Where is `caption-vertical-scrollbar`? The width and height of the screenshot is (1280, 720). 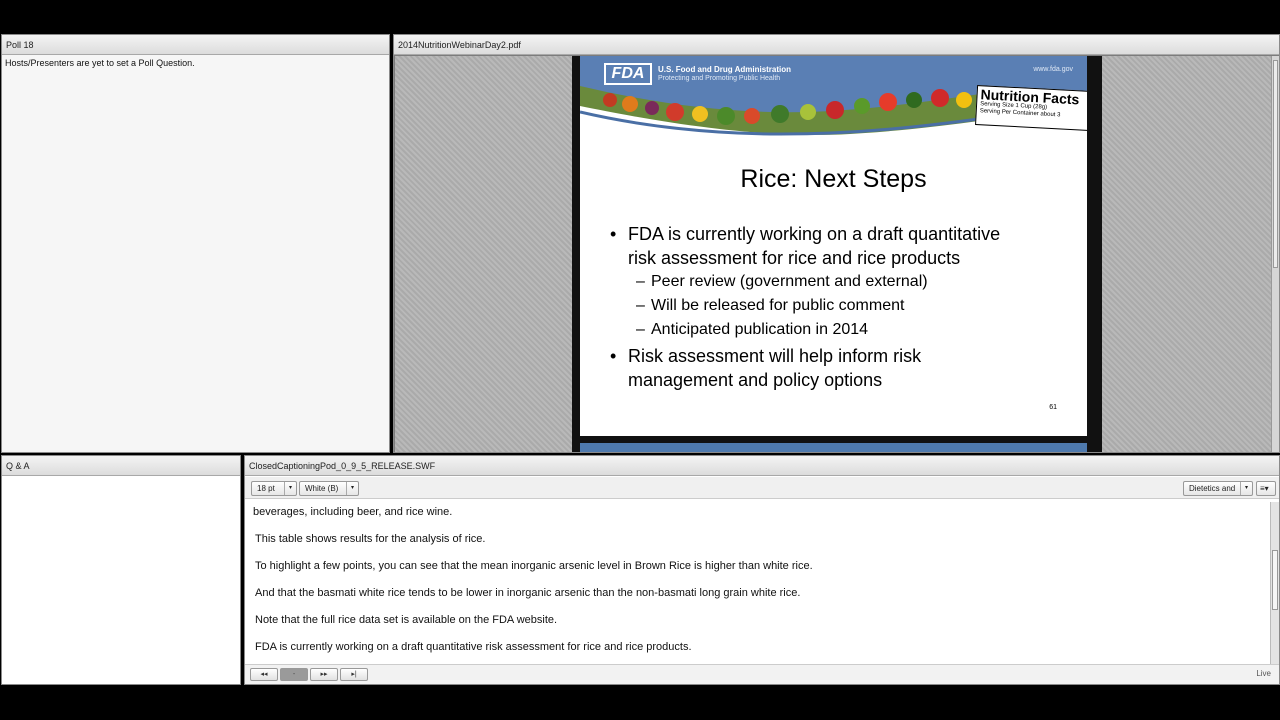
caption-vertical-scrollbar is located at coordinates (1274, 584).